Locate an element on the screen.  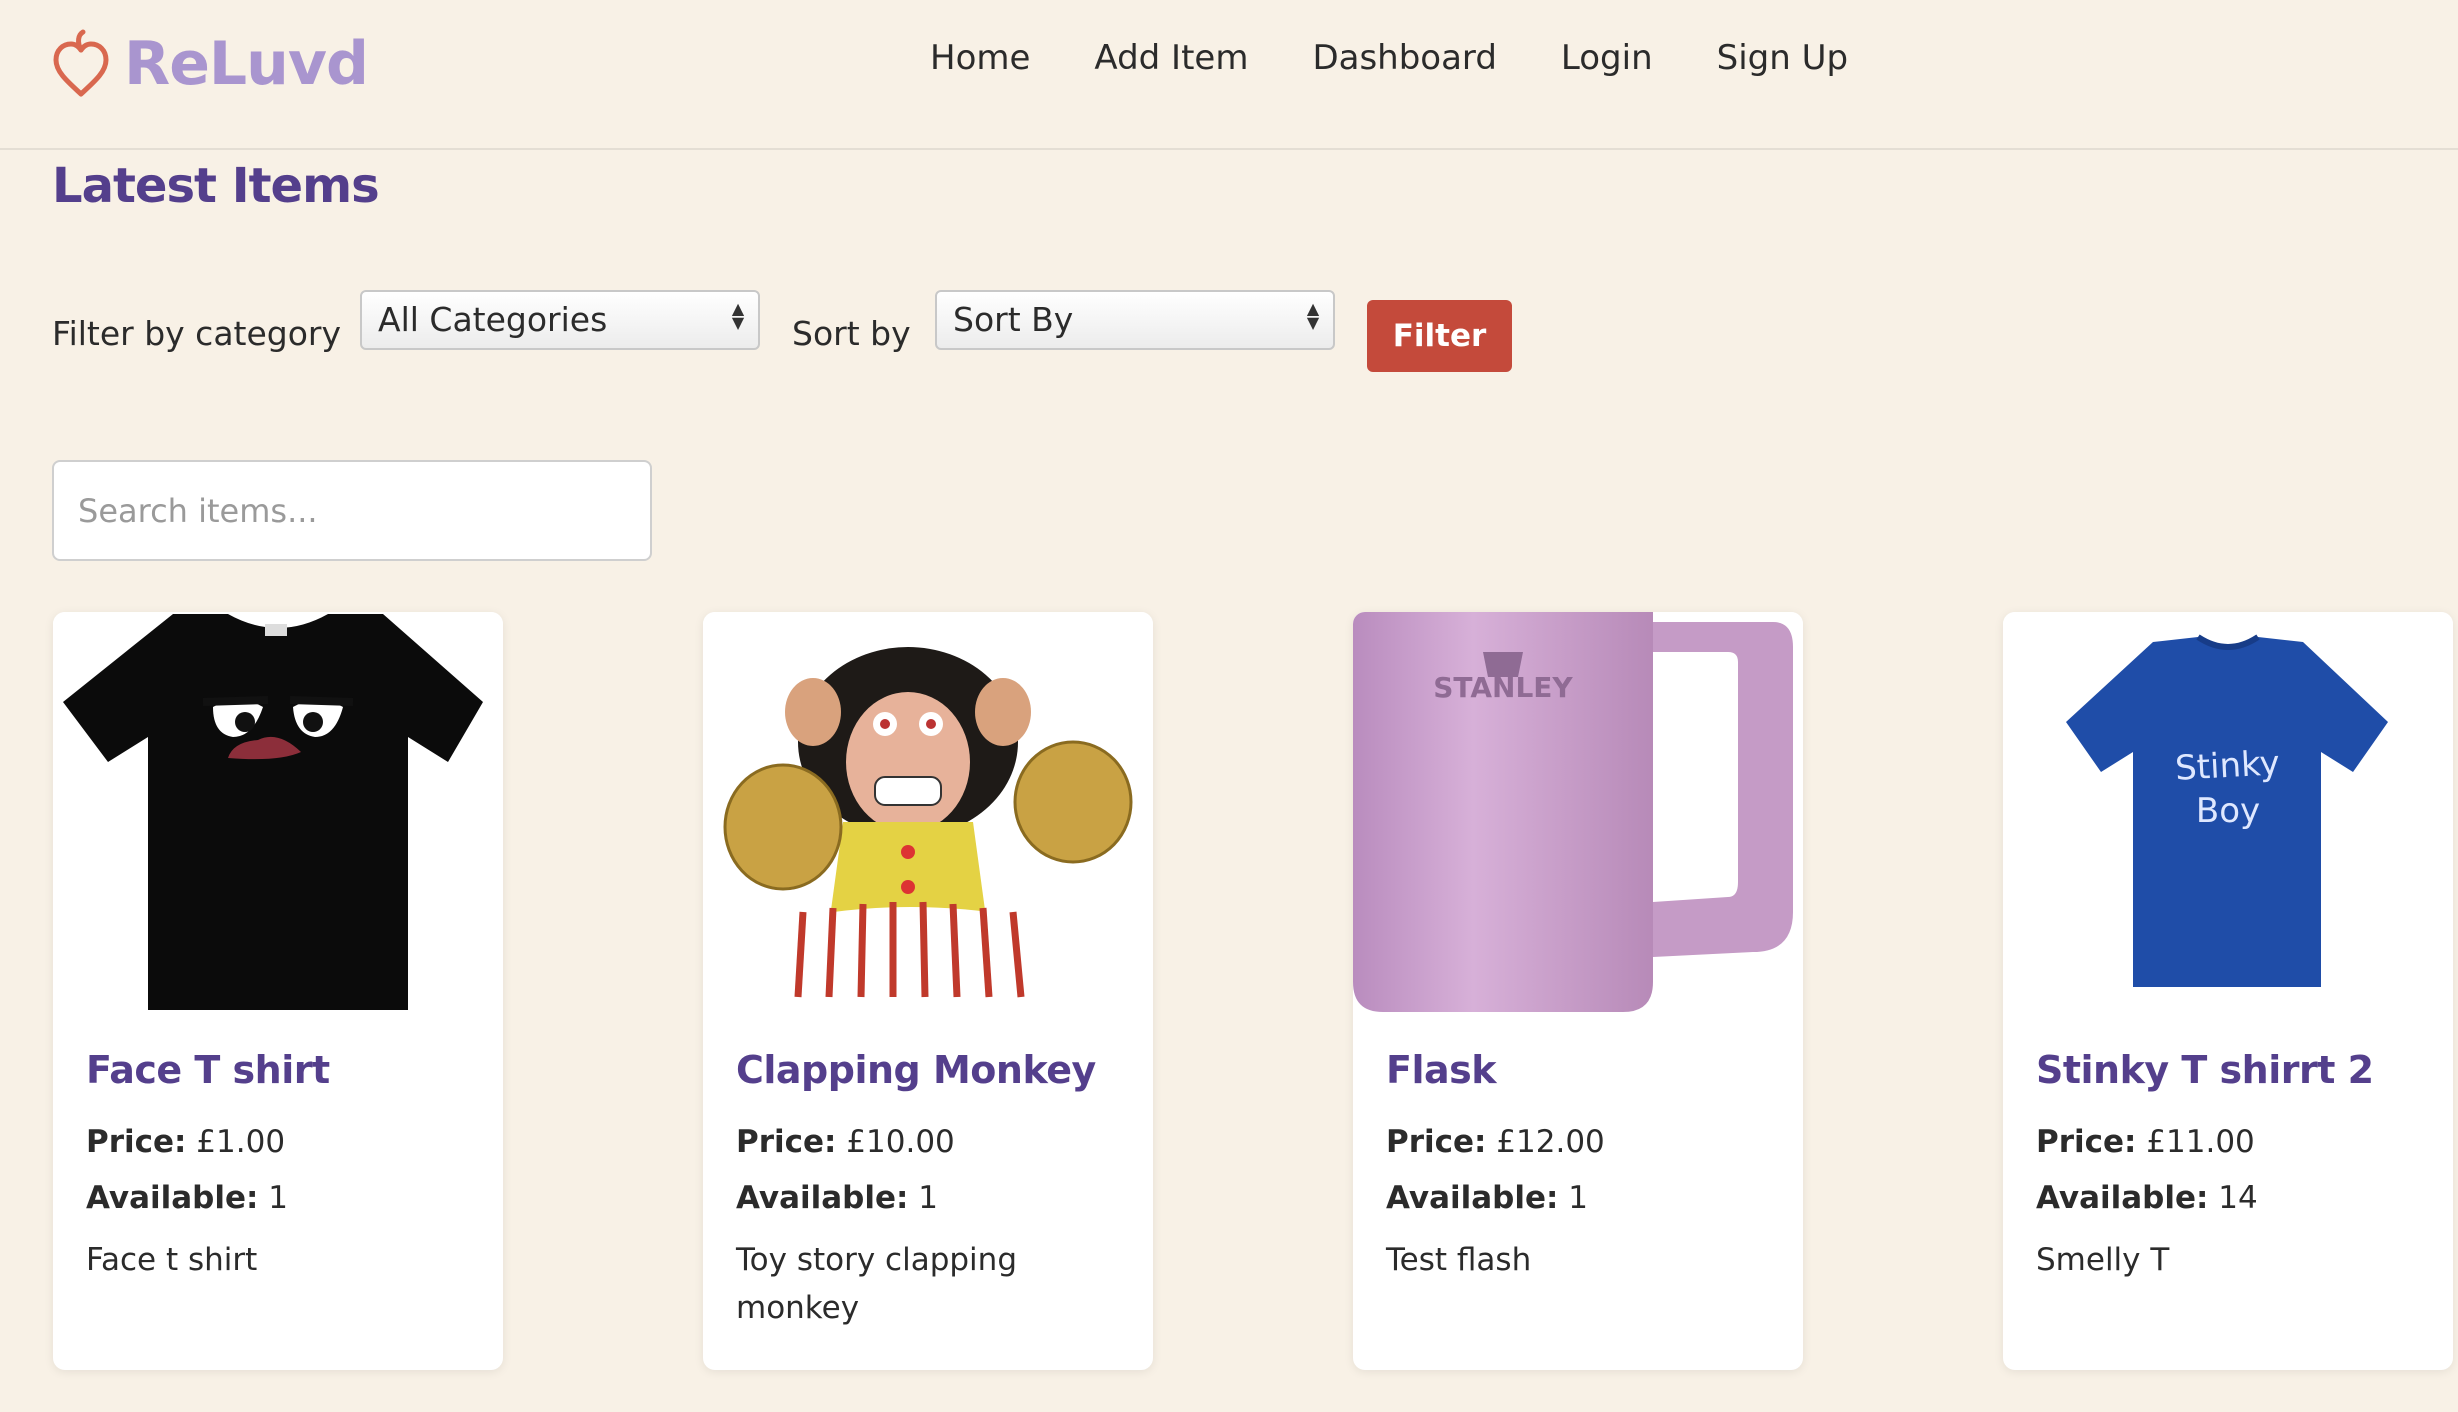
item-description: Test flash is located at coordinates (1459, 1260).